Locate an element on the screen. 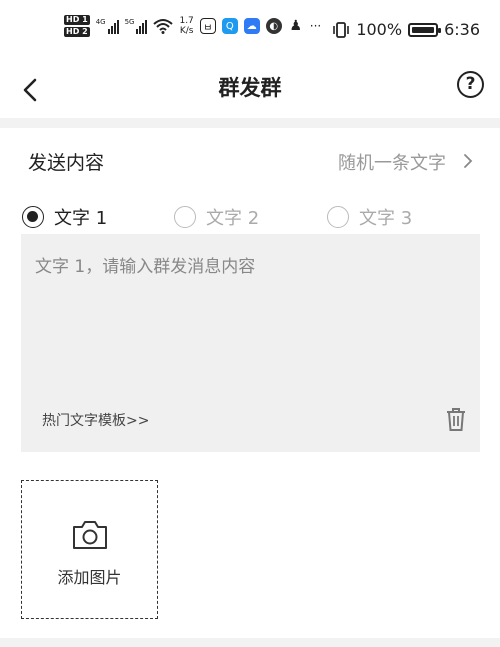 Image resolution: width=500 pixels, height=647 pixels. send-content-label: 发送内容 is located at coordinates (66, 163).